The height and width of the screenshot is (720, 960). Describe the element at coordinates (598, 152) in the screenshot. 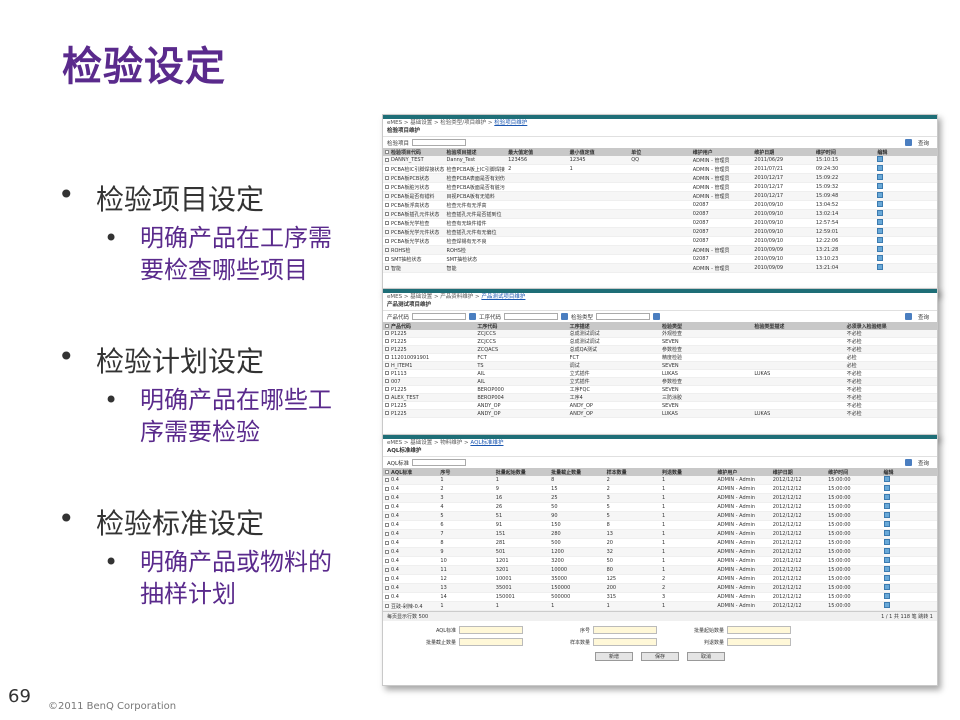

I see `column-header: 最小值定值` at that location.